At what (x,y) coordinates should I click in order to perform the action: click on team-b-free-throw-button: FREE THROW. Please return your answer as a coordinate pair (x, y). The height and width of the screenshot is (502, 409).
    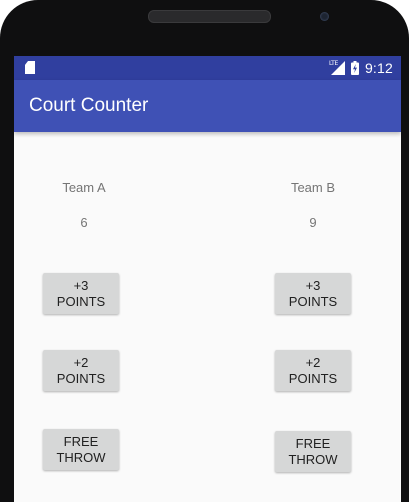
    Looking at the image, I should click on (313, 451).